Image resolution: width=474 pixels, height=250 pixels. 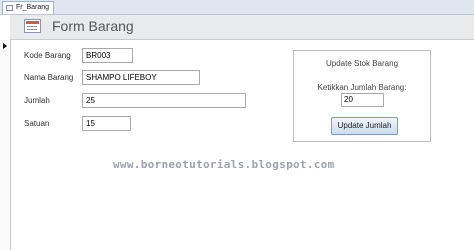 What do you see at coordinates (37, 123) in the screenshot?
I see `satuan-label: Satuan` at bounding box center [37, 123].